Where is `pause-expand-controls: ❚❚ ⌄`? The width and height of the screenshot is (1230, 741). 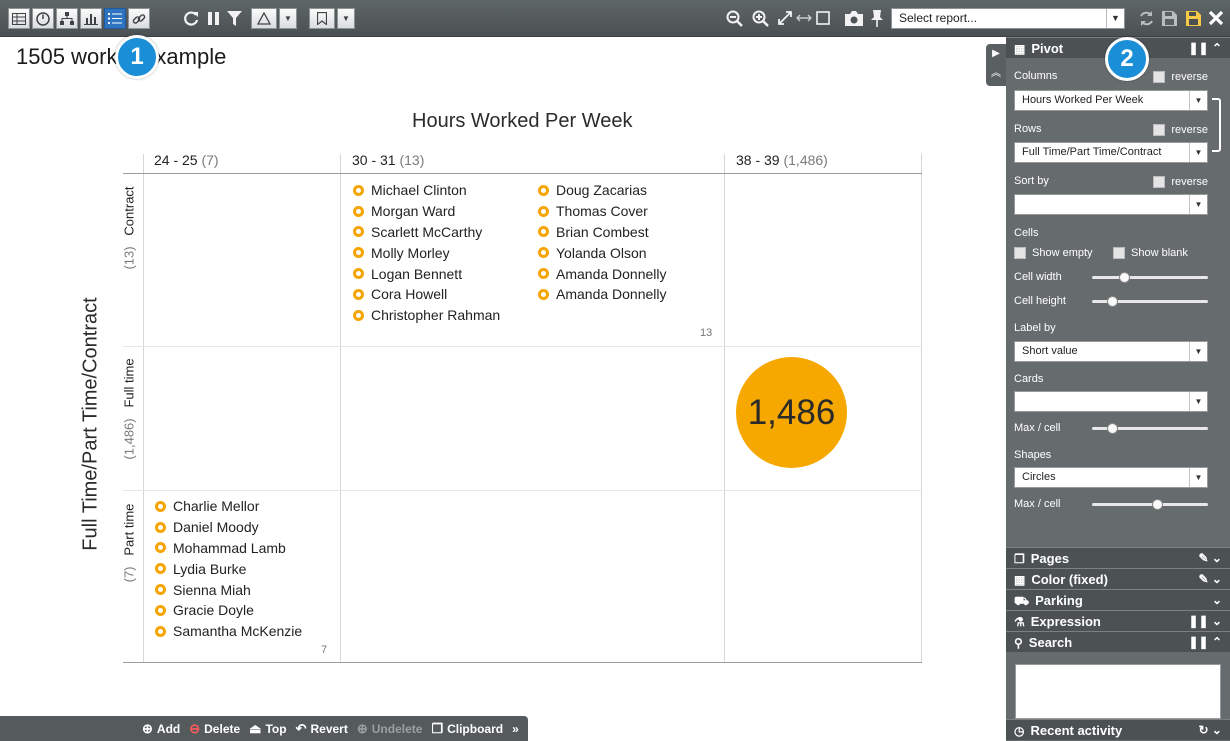
pause-expand-controls: ❚❚ ⌄ is located at coordinates (1206, 621).